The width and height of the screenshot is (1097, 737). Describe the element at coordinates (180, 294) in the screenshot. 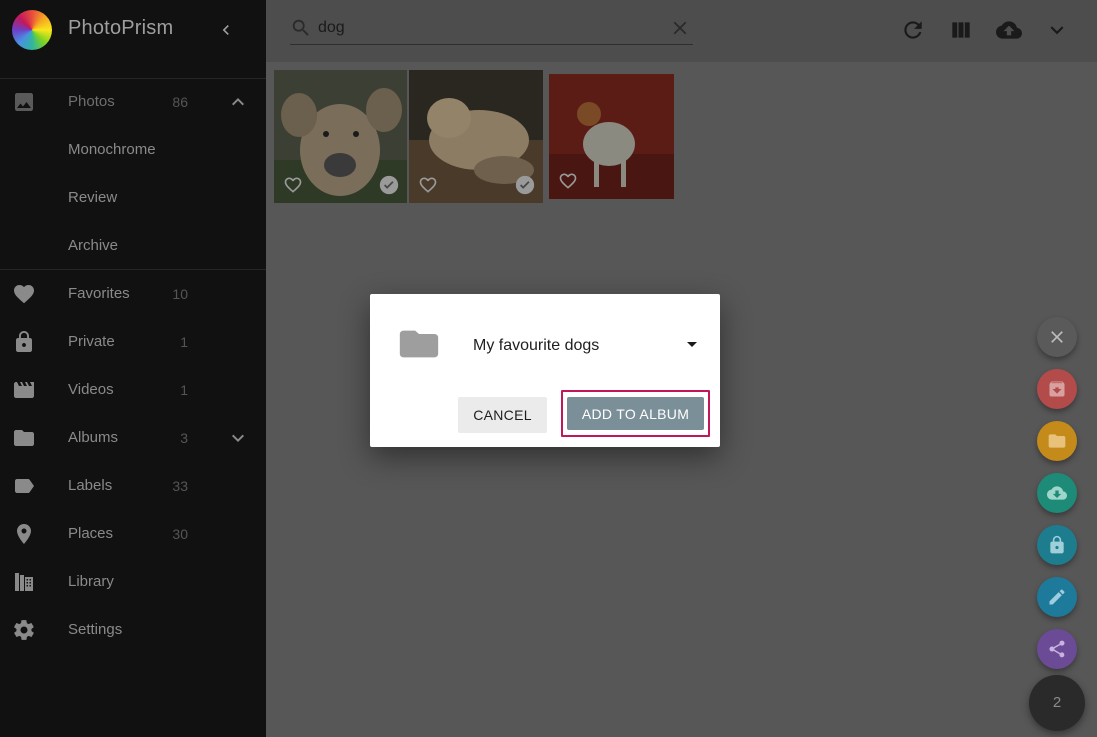

I see `sidebar-item-count: 10` at that location.